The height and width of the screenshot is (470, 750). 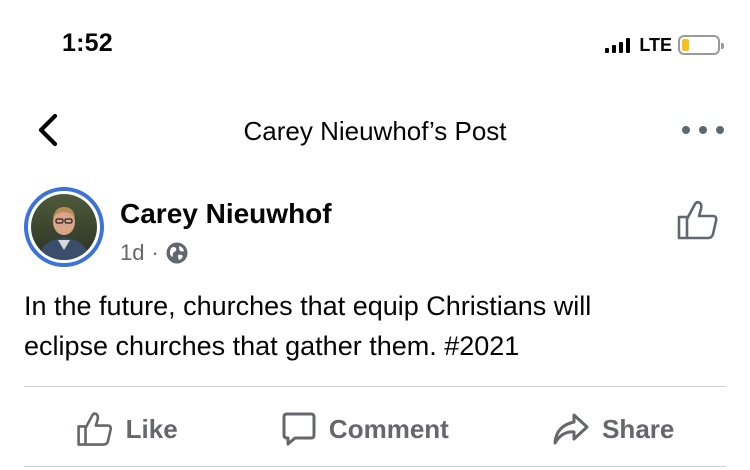 What do you see at coordinates (703, 130) in the screenshot?
I see `more-button` at bounding box center [703, 130].